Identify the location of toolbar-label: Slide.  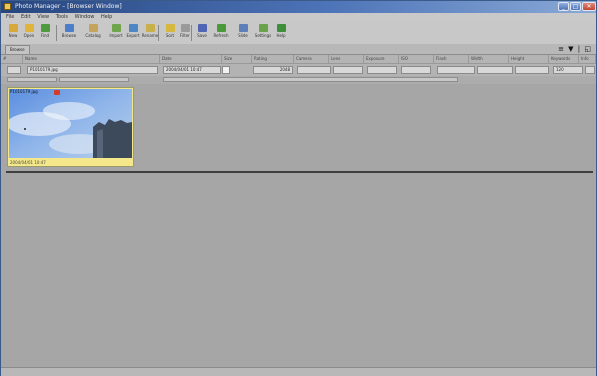
(243, 35).